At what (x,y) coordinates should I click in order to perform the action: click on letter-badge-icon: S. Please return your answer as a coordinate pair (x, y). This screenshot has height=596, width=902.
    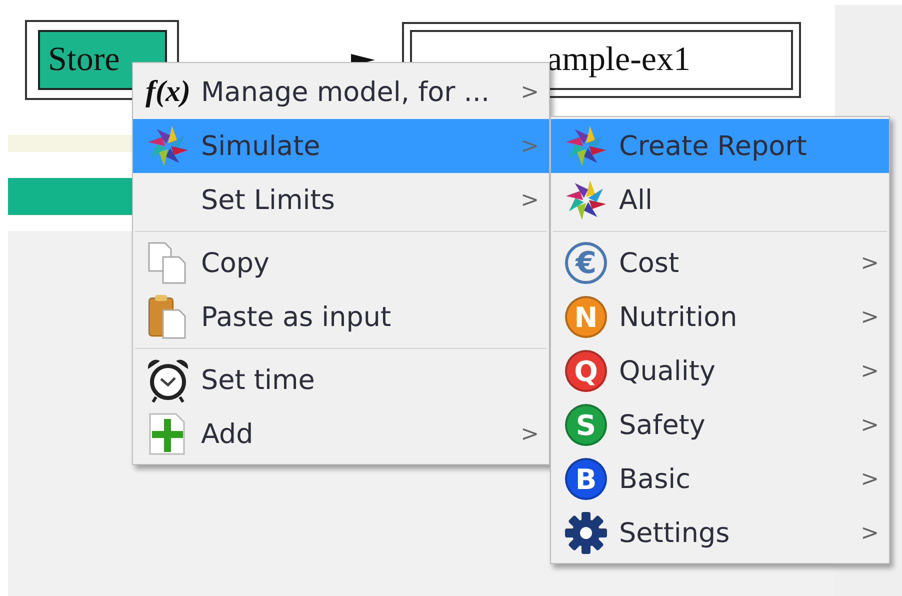
    Looking at the image, I should click on (586, 425).